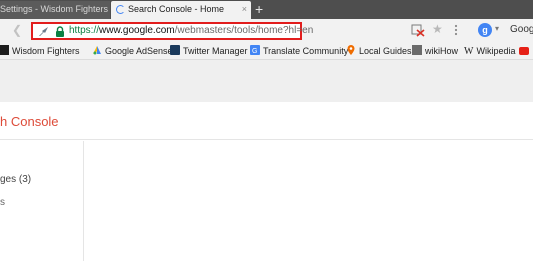  I want to click on profile-menu-chevron-icon: ▾, so click(497, 28).